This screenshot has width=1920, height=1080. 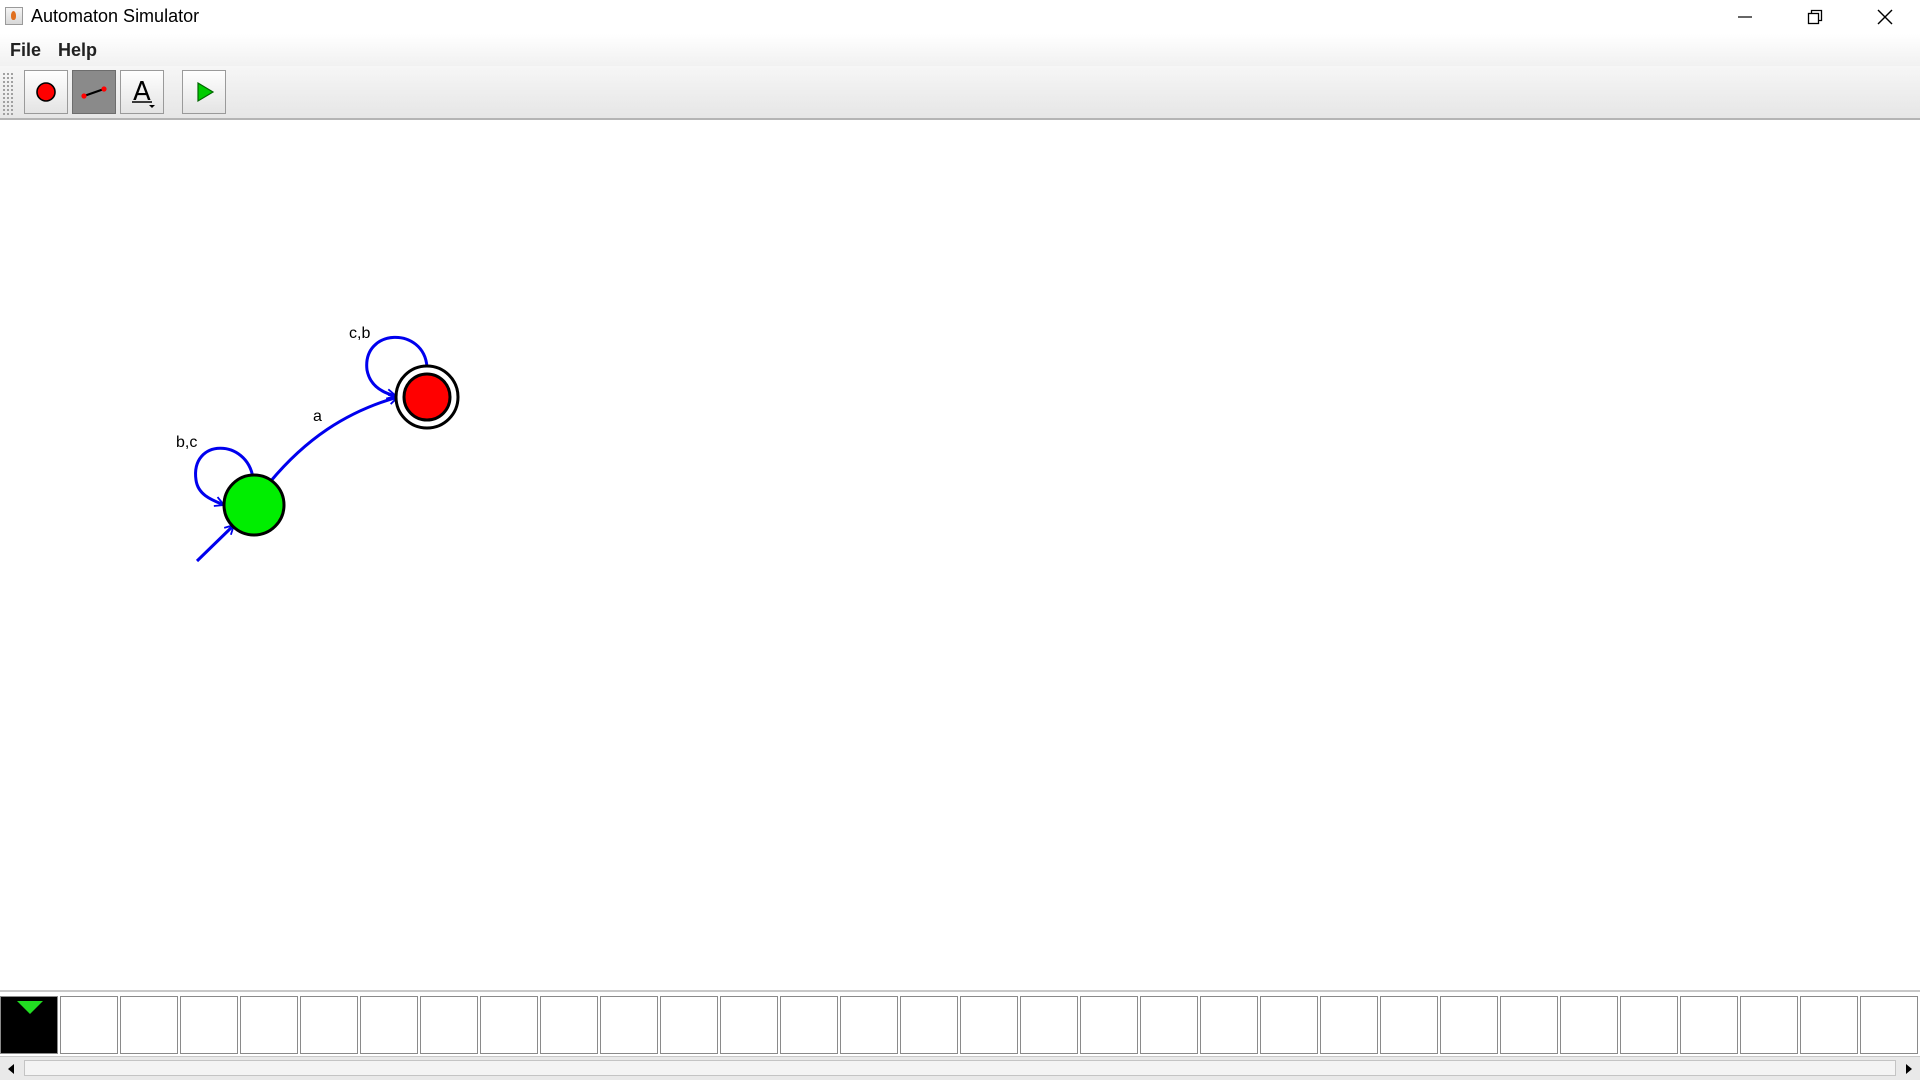 I want to click on text-tool-button: A, so click(x=142, y=92).